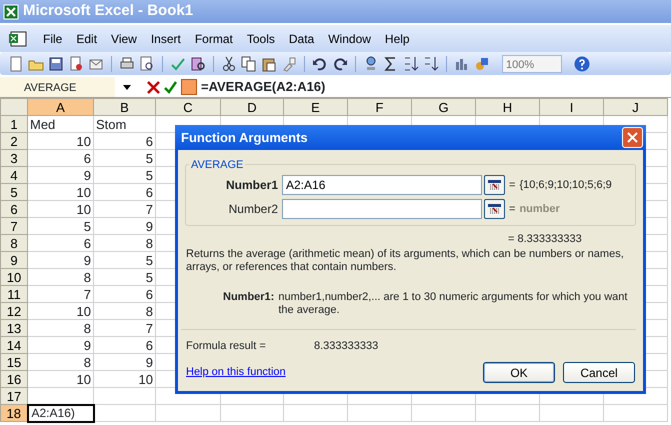  What do you see at coordinates (253, 209) in the screenshot?
I see `argument-label: Number2` at bounding box center [253, 209].